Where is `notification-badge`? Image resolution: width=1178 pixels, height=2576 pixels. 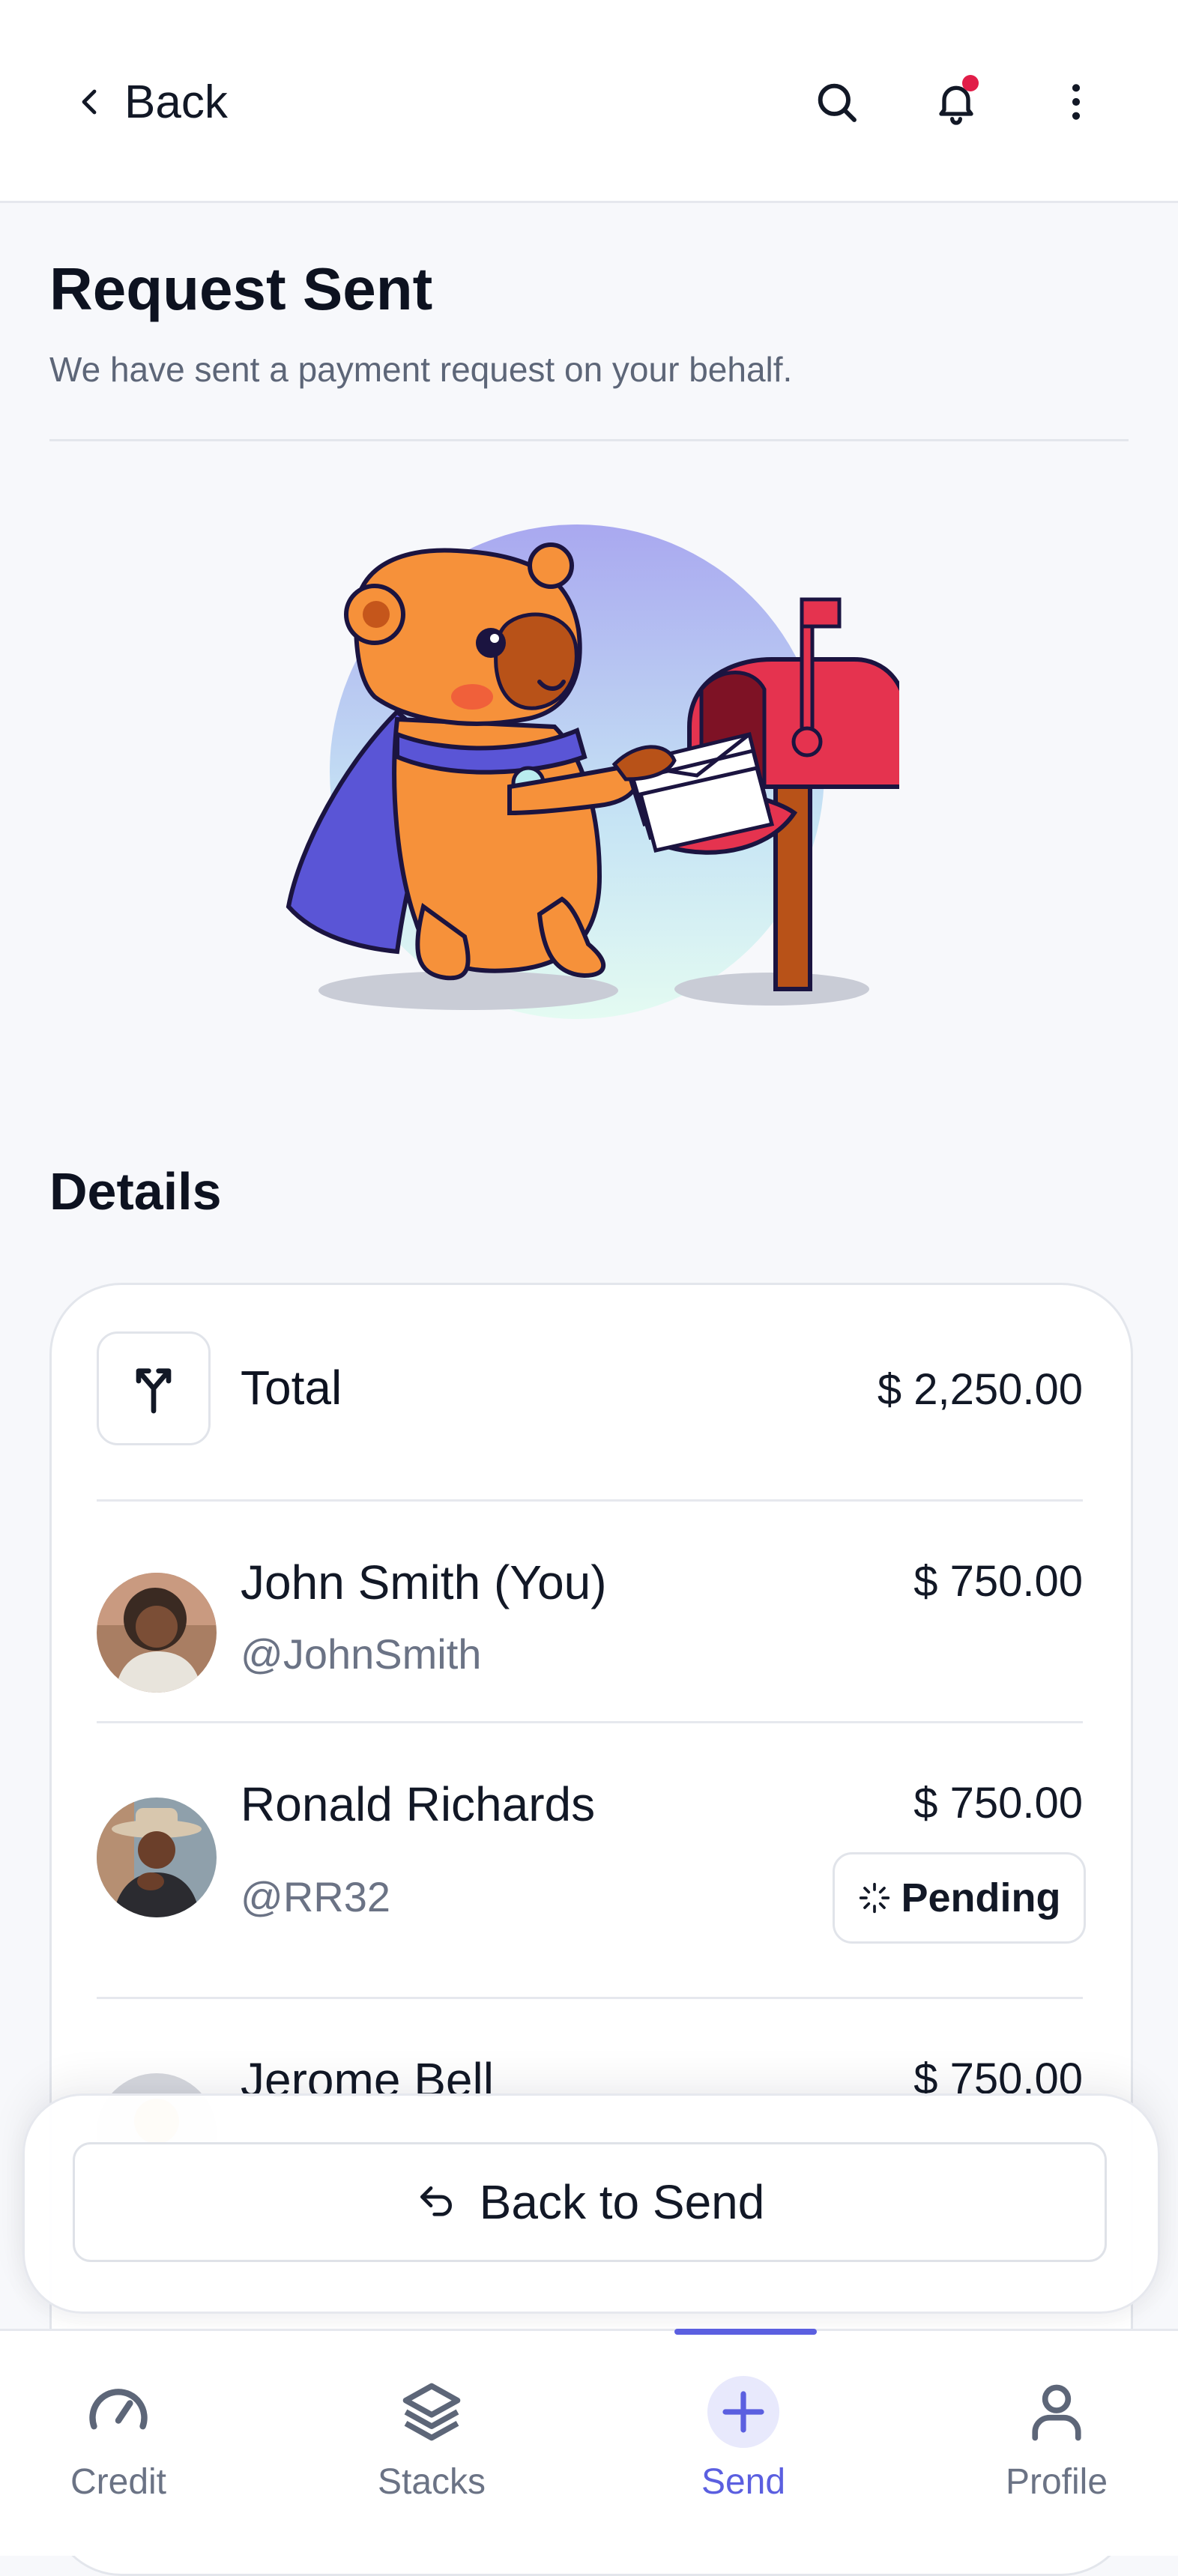 notification-badge is located at coordinates (970, 83).